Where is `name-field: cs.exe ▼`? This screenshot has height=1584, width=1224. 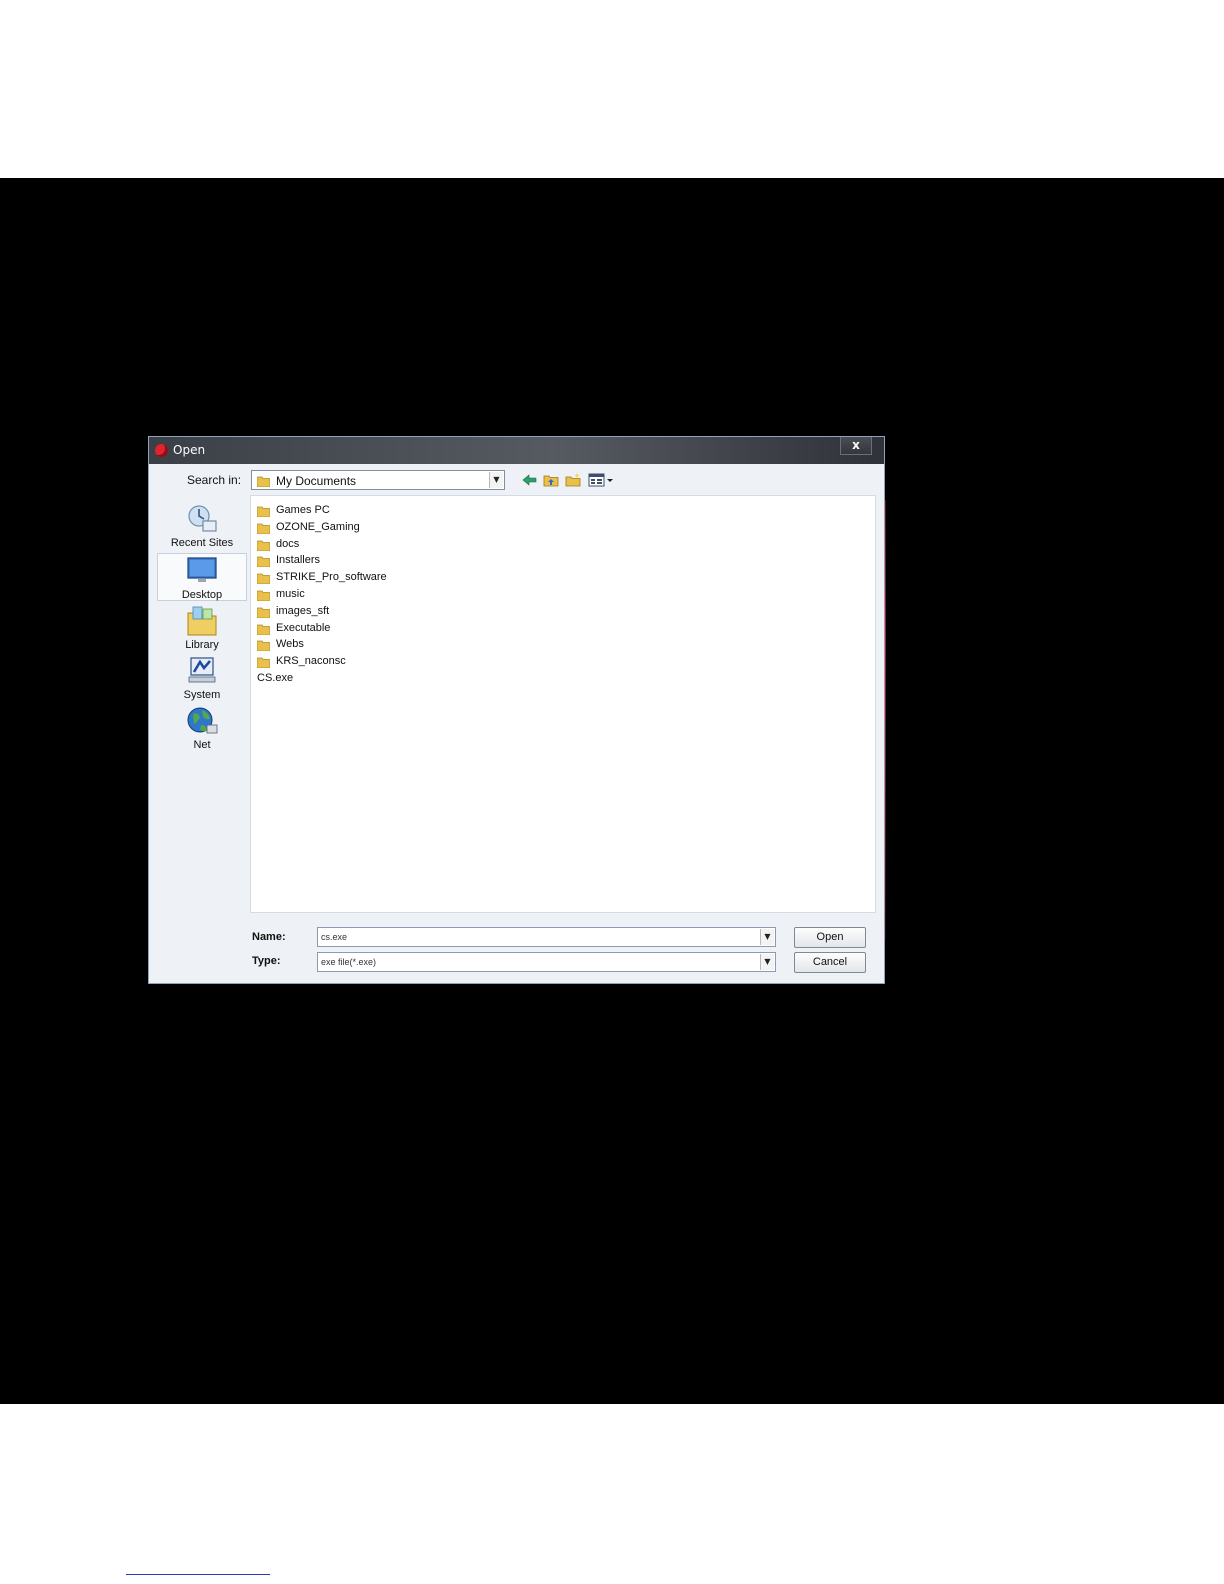
name-field: cs.exe ▼ is located at coordinates (546, 937).